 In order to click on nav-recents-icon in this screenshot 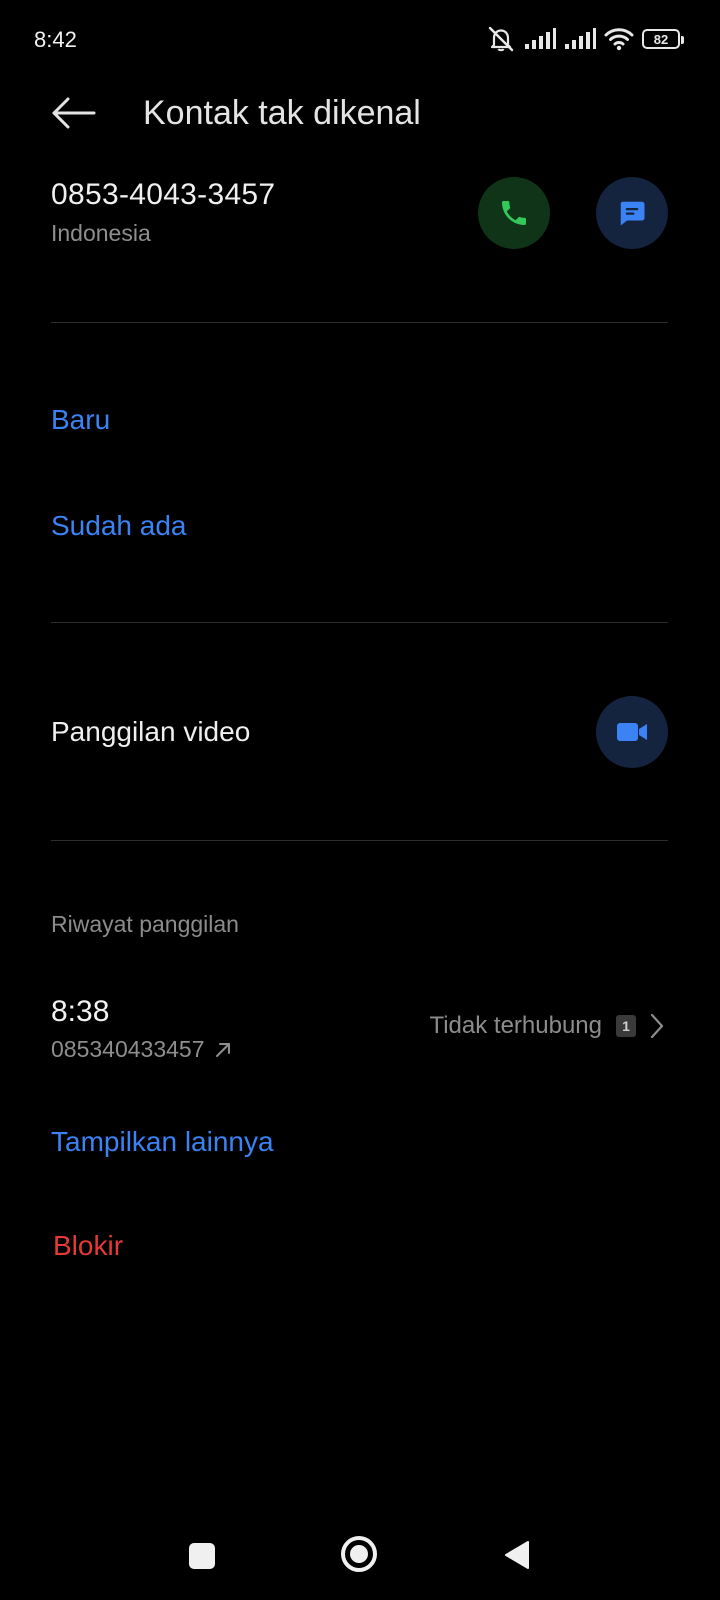, I will do `click(202, 1556)`.